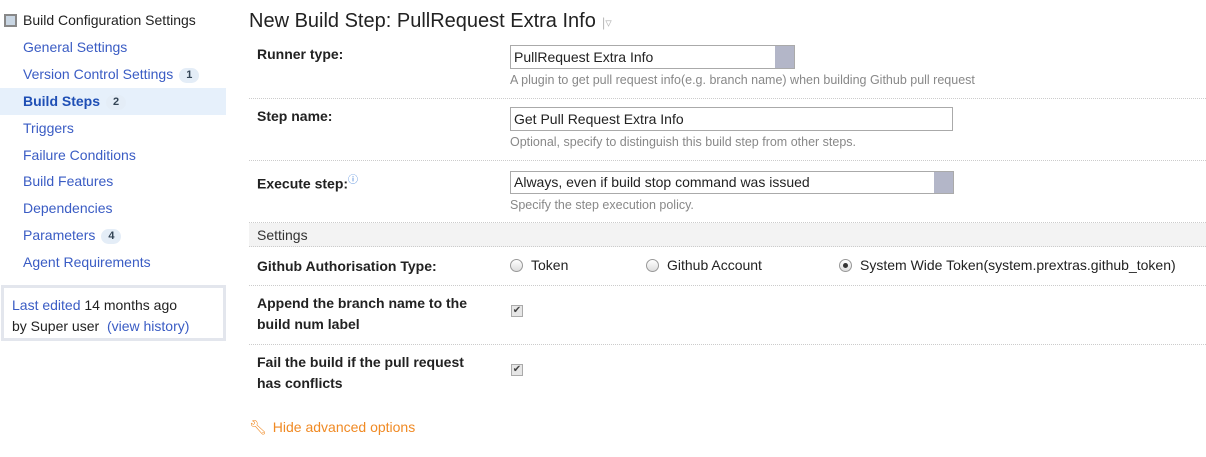 This screenshot has width=1206, height=457. What do you see at coordinates (422, 21) in the screenshot?
I see `title-text: New Build Step: PullRequest Extra Info` at bounding box center [422, 21].